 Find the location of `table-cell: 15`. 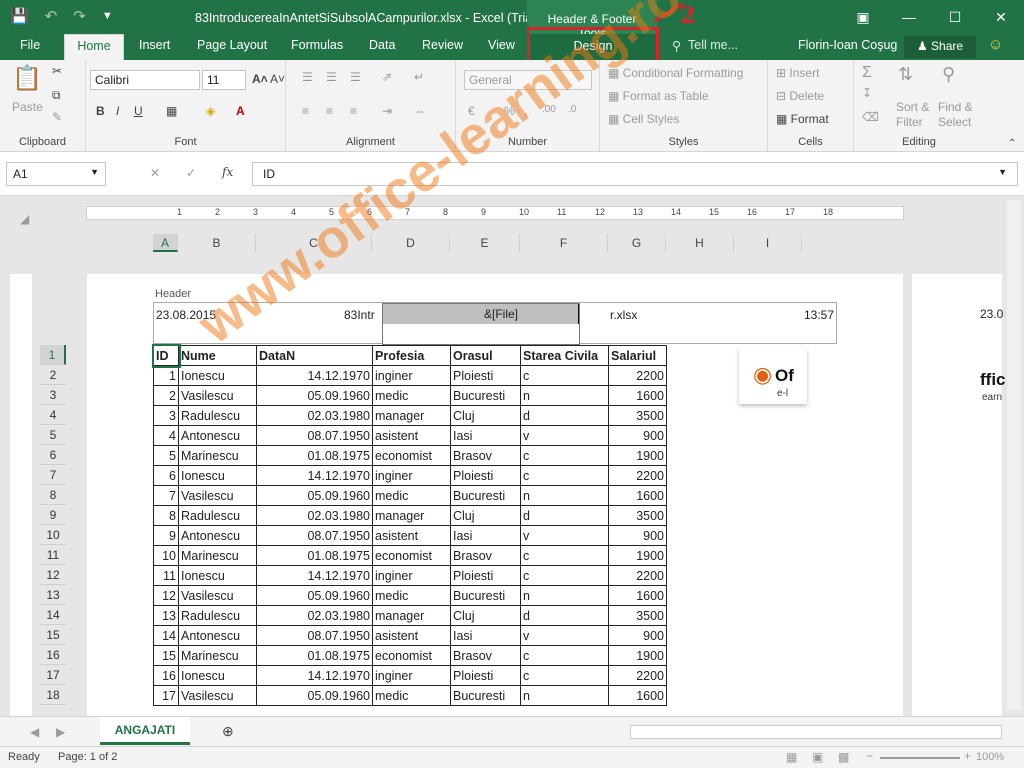

table-cell: 15 is located at coordinates (166, 655).